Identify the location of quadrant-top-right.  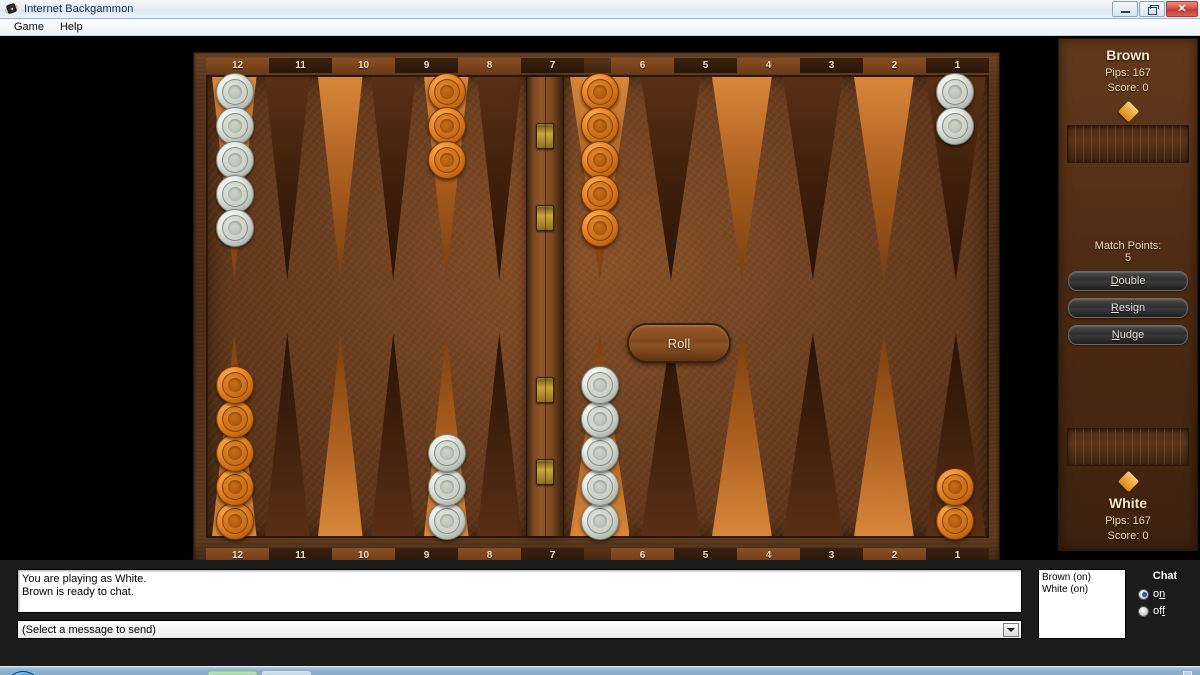
(777, 190).